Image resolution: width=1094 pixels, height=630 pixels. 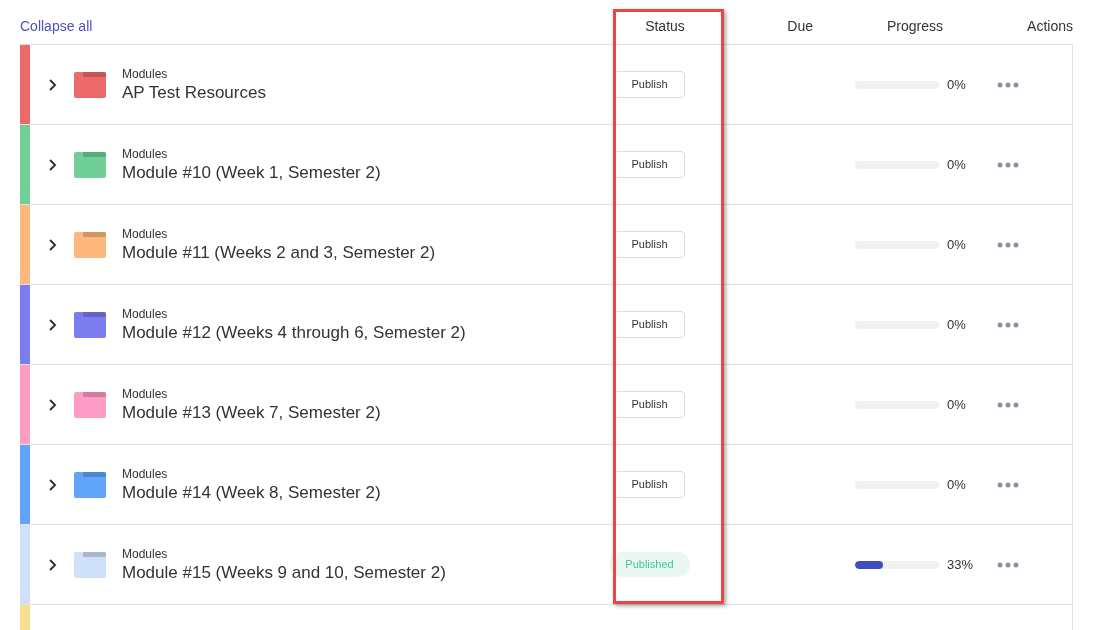 What do you see at coordinates (294, 332) in the screenshot?
I see `item-title: Module #12 (Weeks 4 through 6, Semester 2)` at bounding box center [294, 332].